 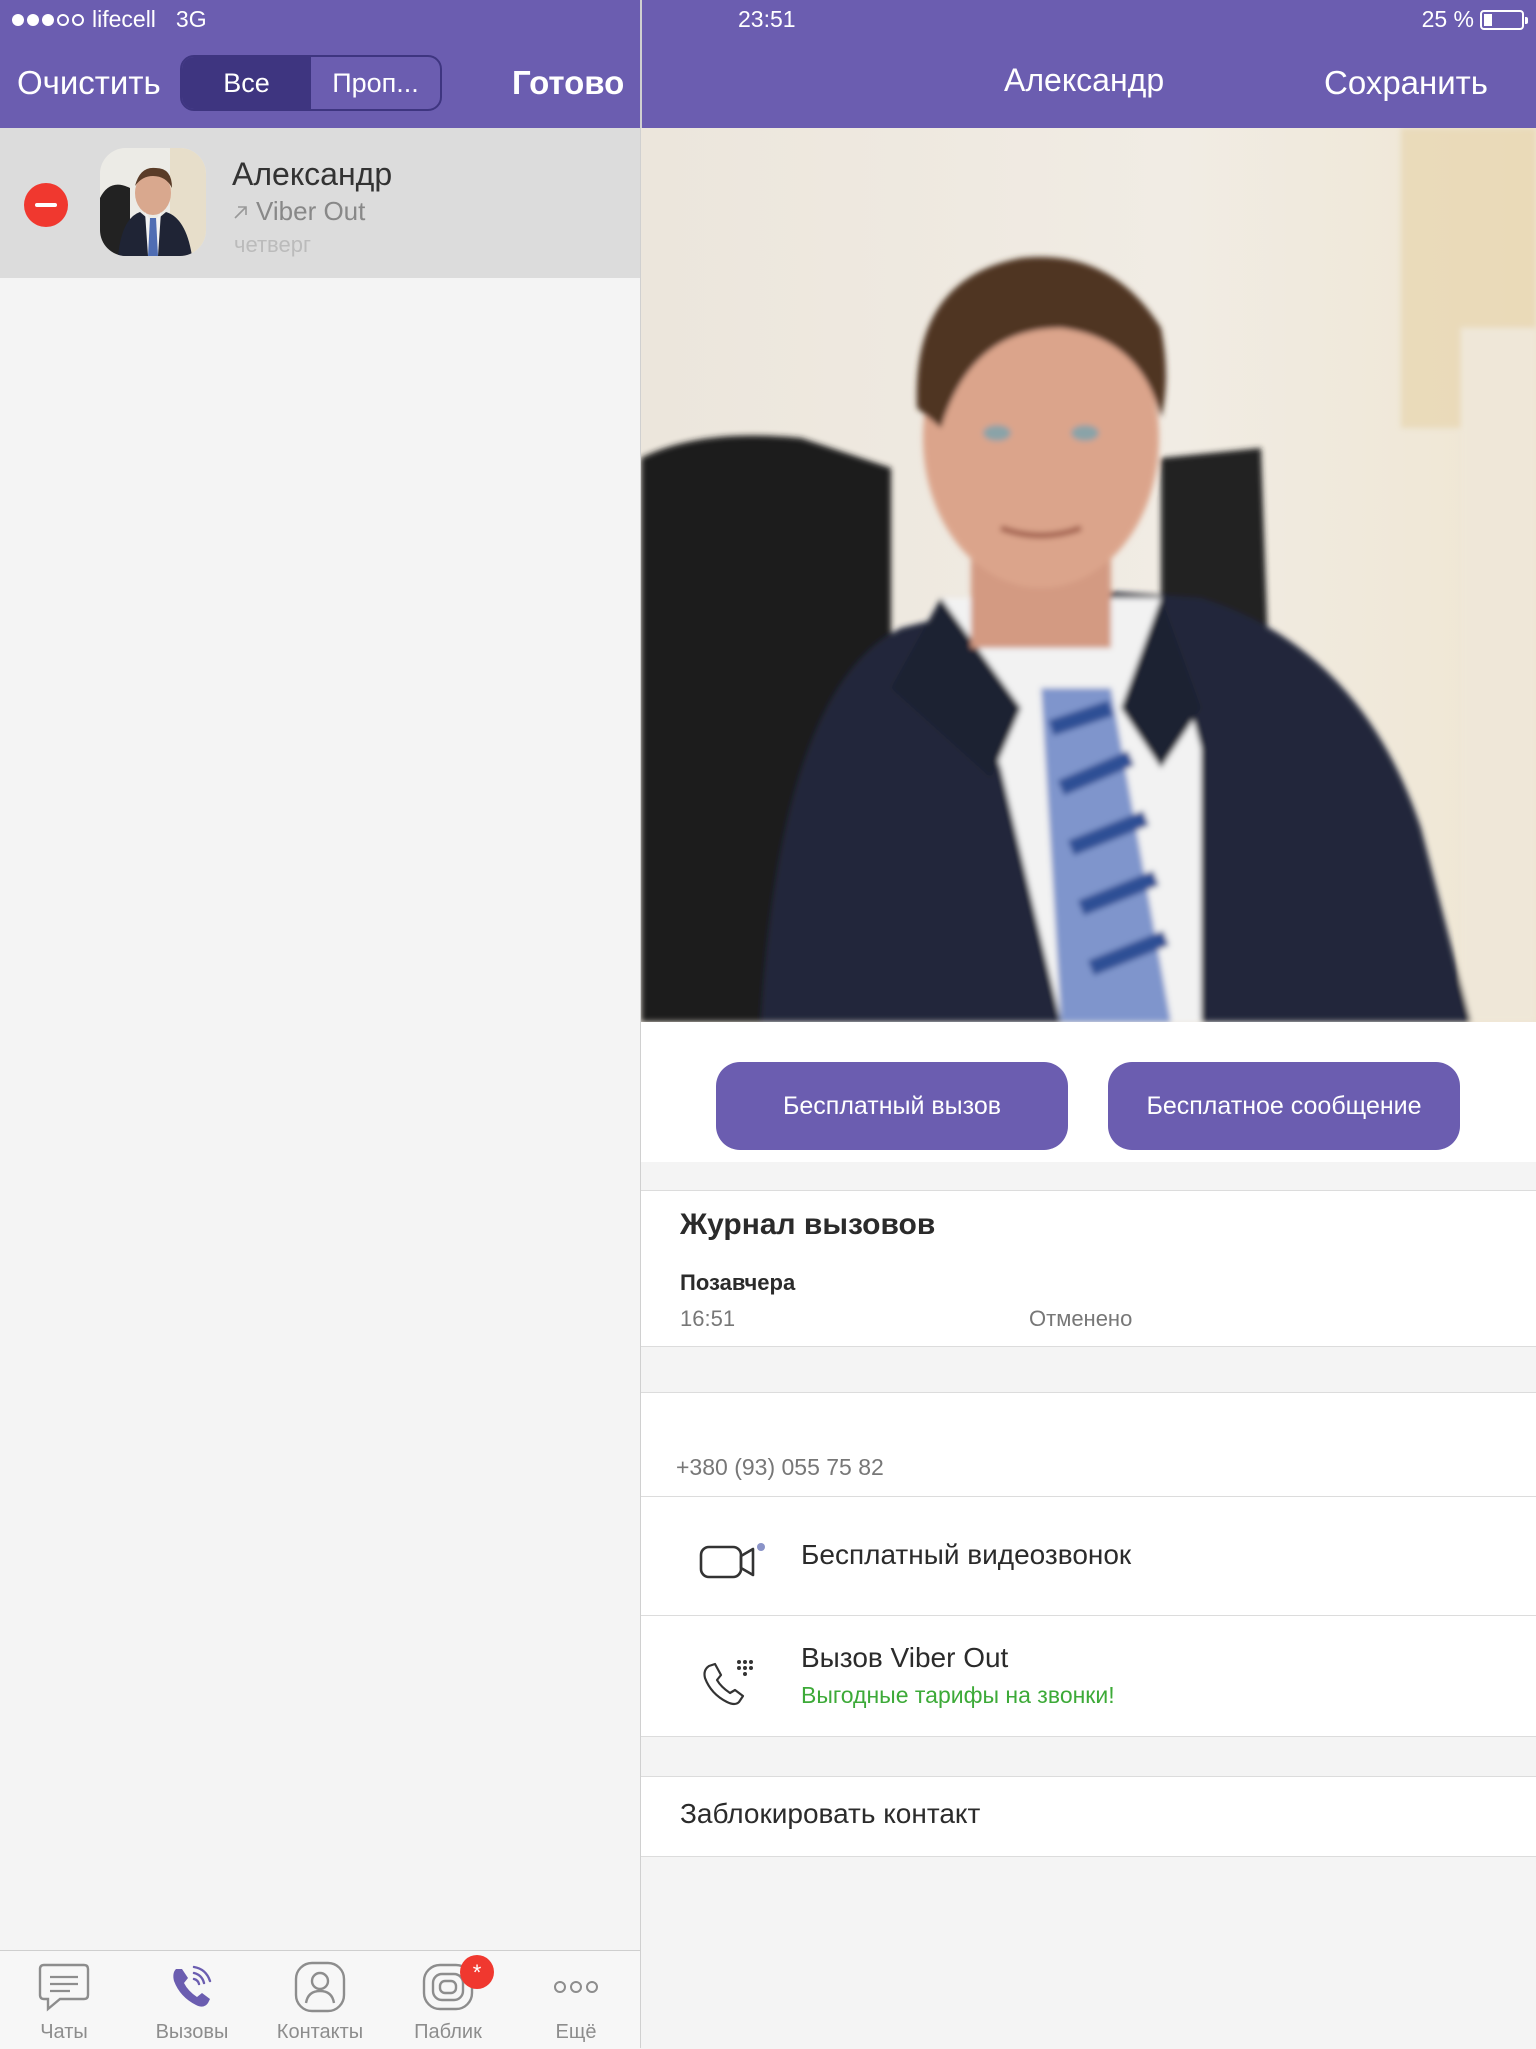 I want to click on video-call-label: Бесплатный видеозвонок, so click(x=966, y=1554).